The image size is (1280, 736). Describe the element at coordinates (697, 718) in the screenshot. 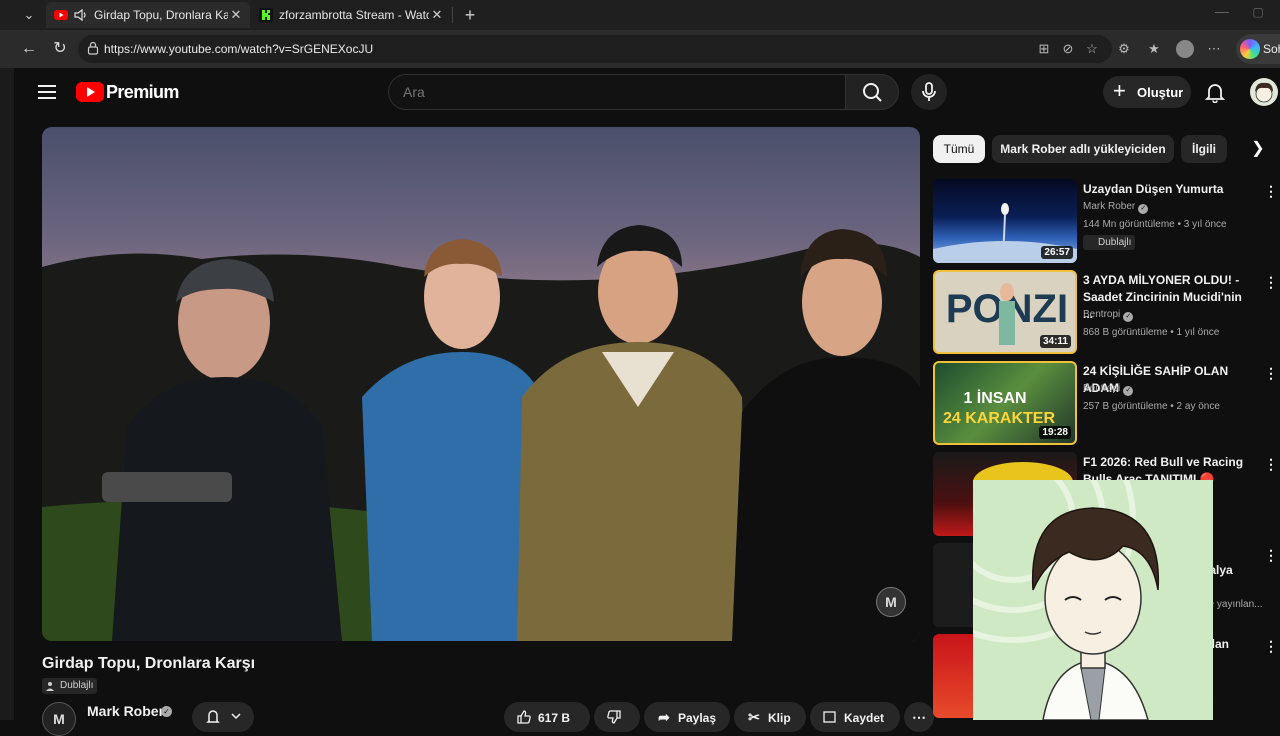

I see `share-label: Paylaş` at that location.